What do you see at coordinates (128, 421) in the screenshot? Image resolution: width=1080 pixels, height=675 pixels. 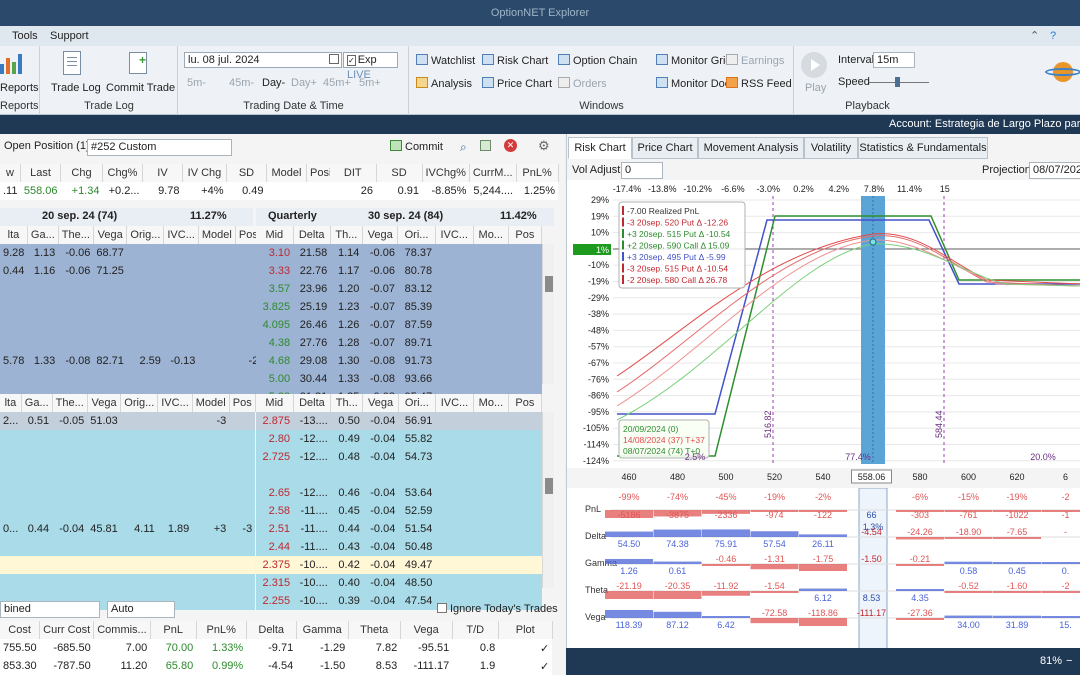 I see `table-row: 2... 0.51 -0.05 51.03 -3` at bounding box center [128, 421].